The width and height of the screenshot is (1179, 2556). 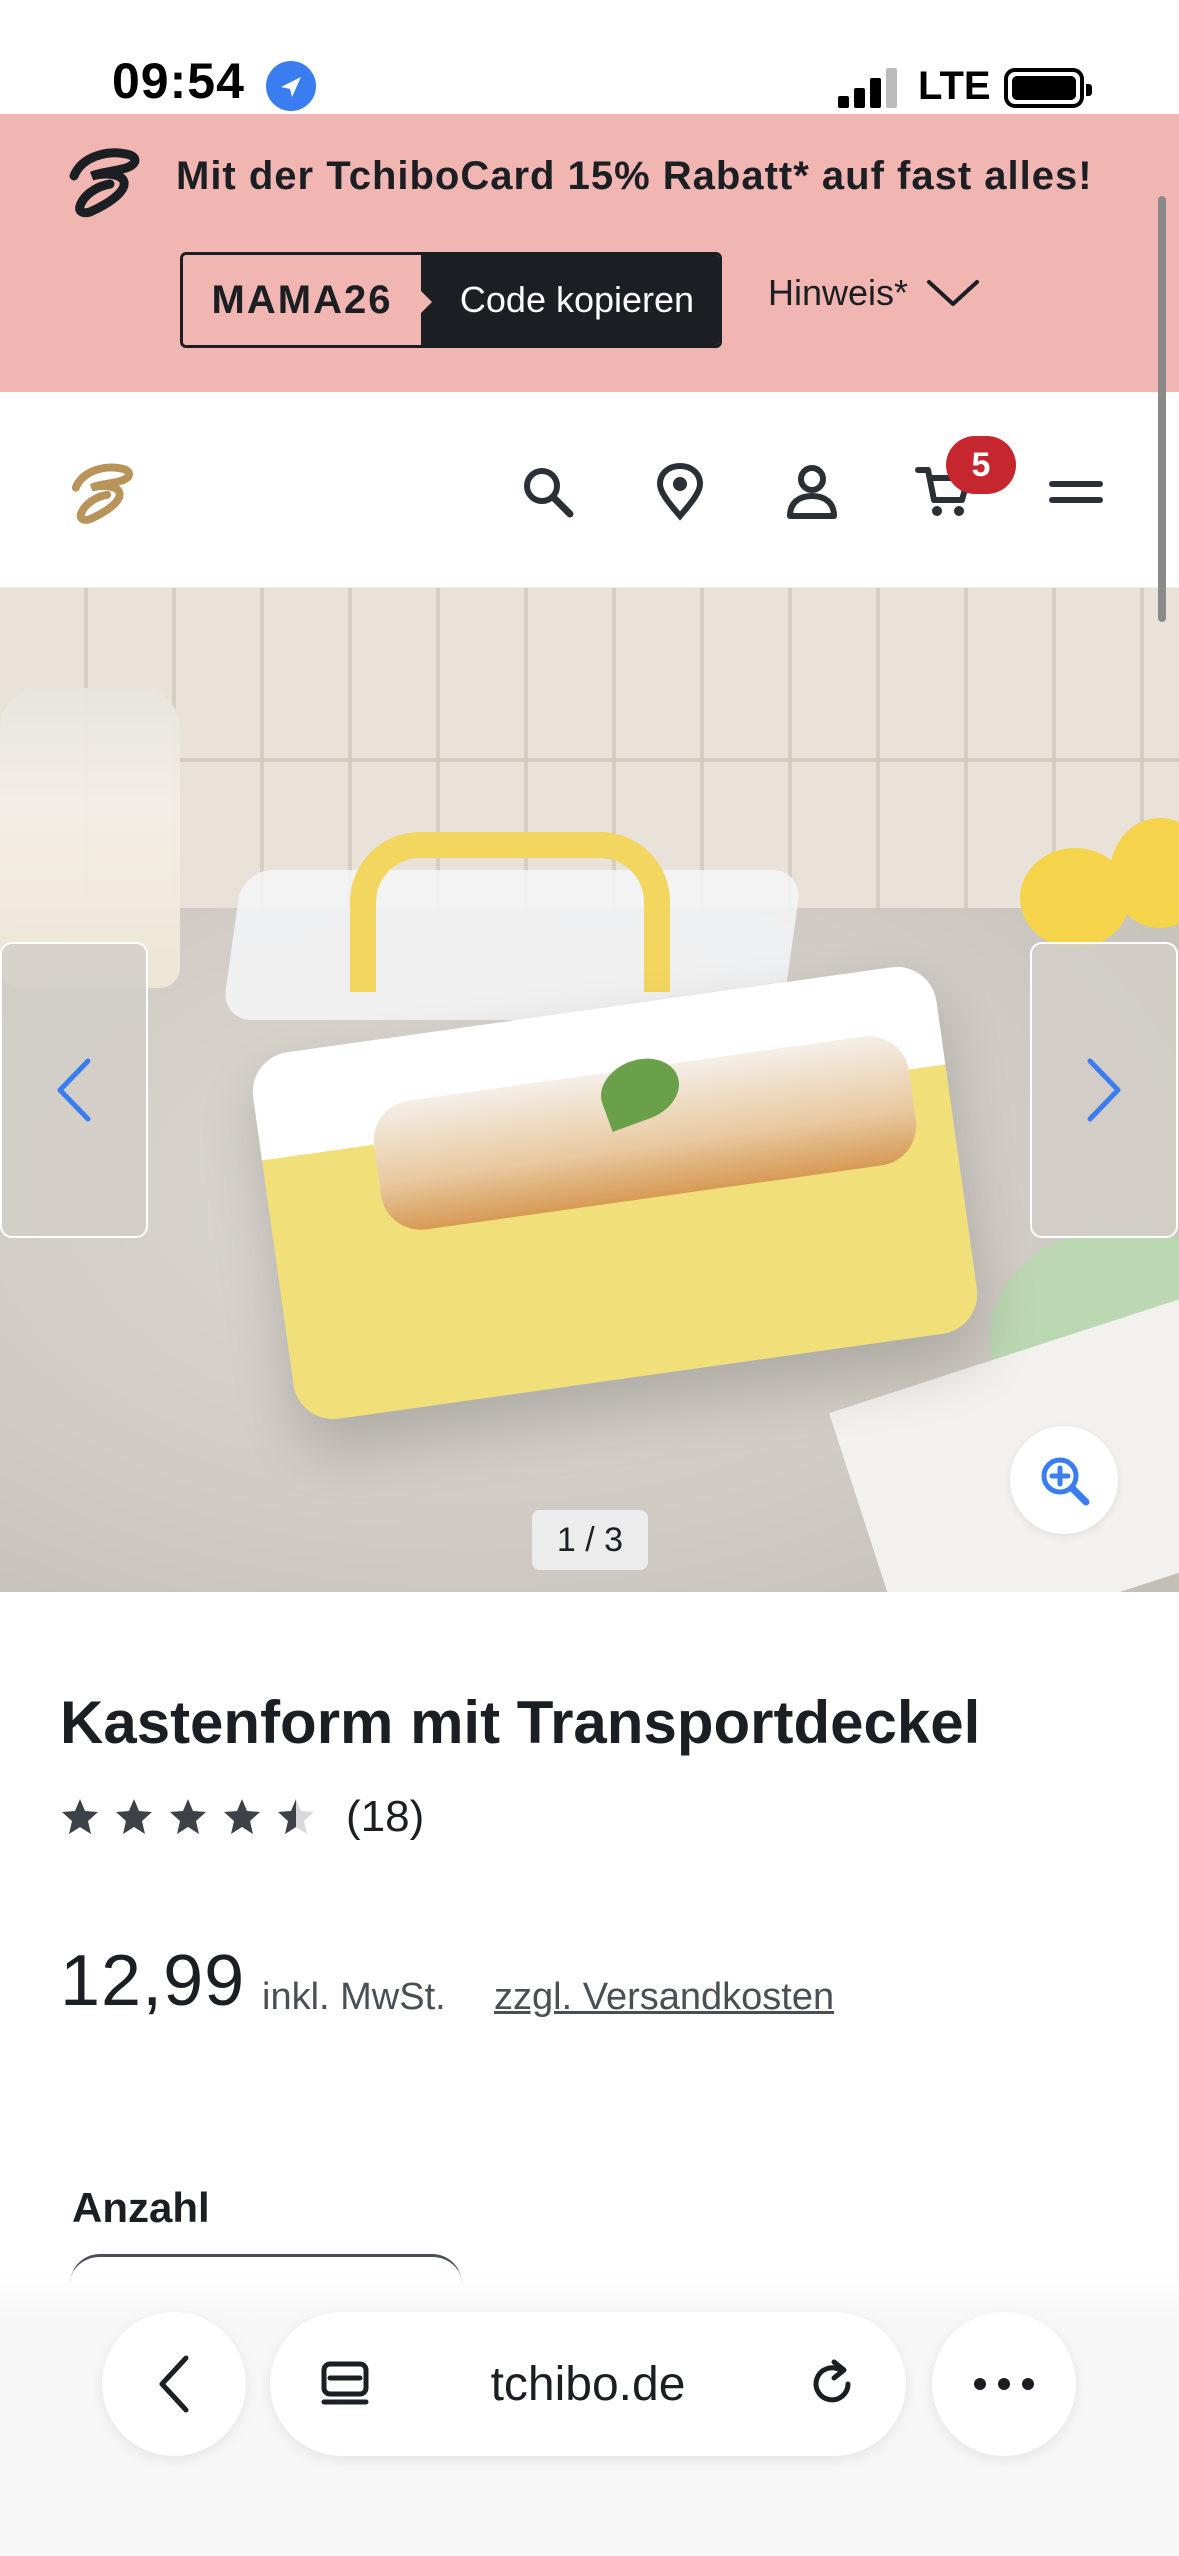 I want to click on tchibo-logo-icon, so click(x=104, y=183).